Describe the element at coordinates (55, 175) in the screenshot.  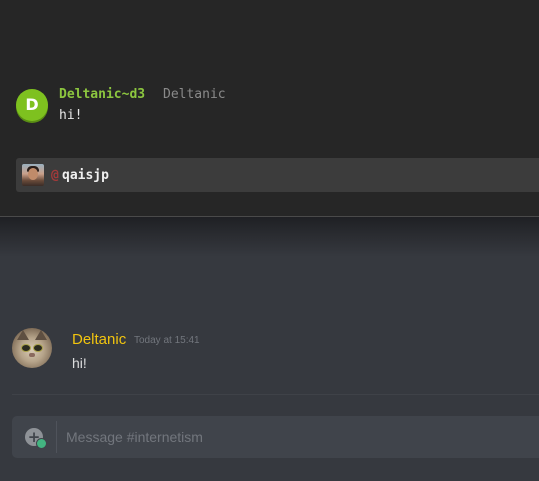
I see `mention-at-symbol: @` at that location.